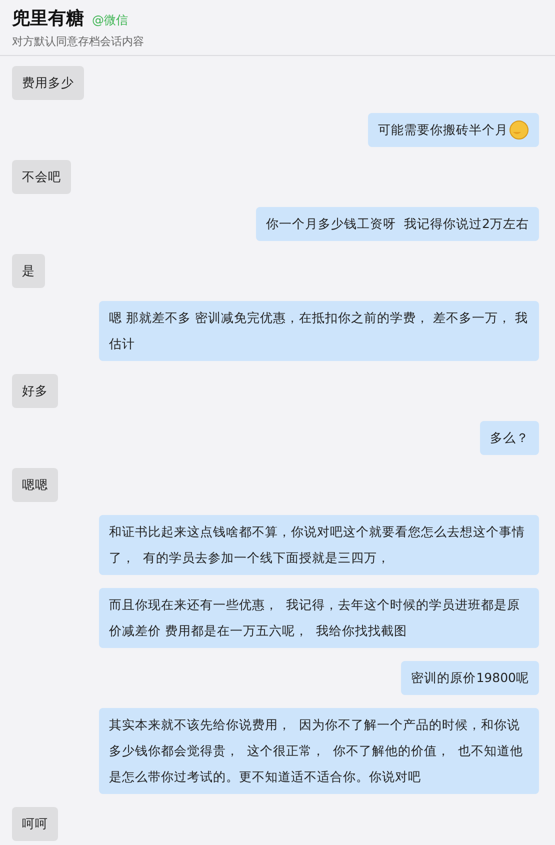 This screenshot has width=555, height=845. Describe the element at coordinates (78, 41) in the screenshot. I see `archive-notice: 对方默认同意存档会话内容` at that location.